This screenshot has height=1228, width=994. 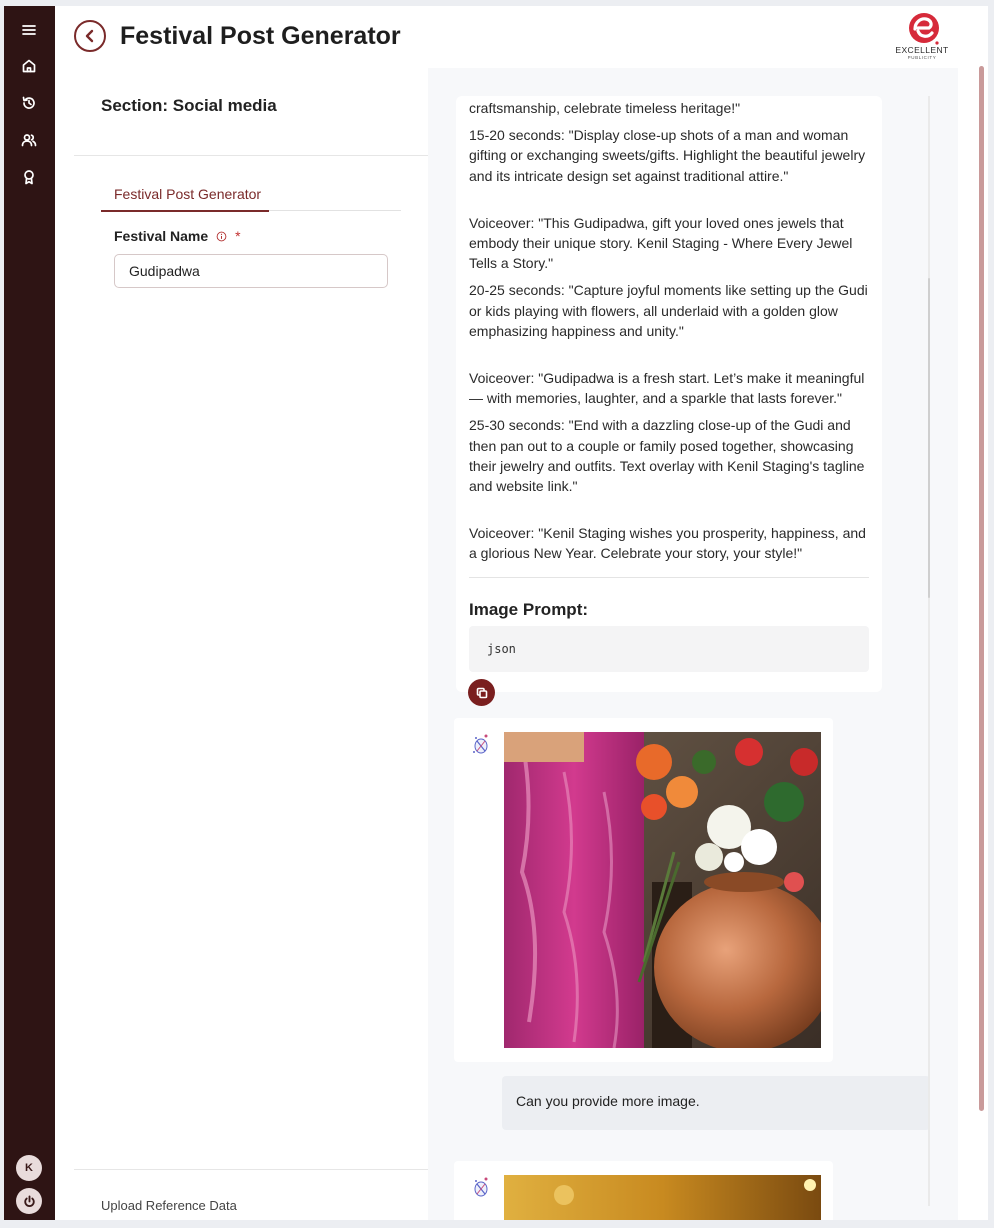 I want to click on home-icon, so click(x=29, y=66).